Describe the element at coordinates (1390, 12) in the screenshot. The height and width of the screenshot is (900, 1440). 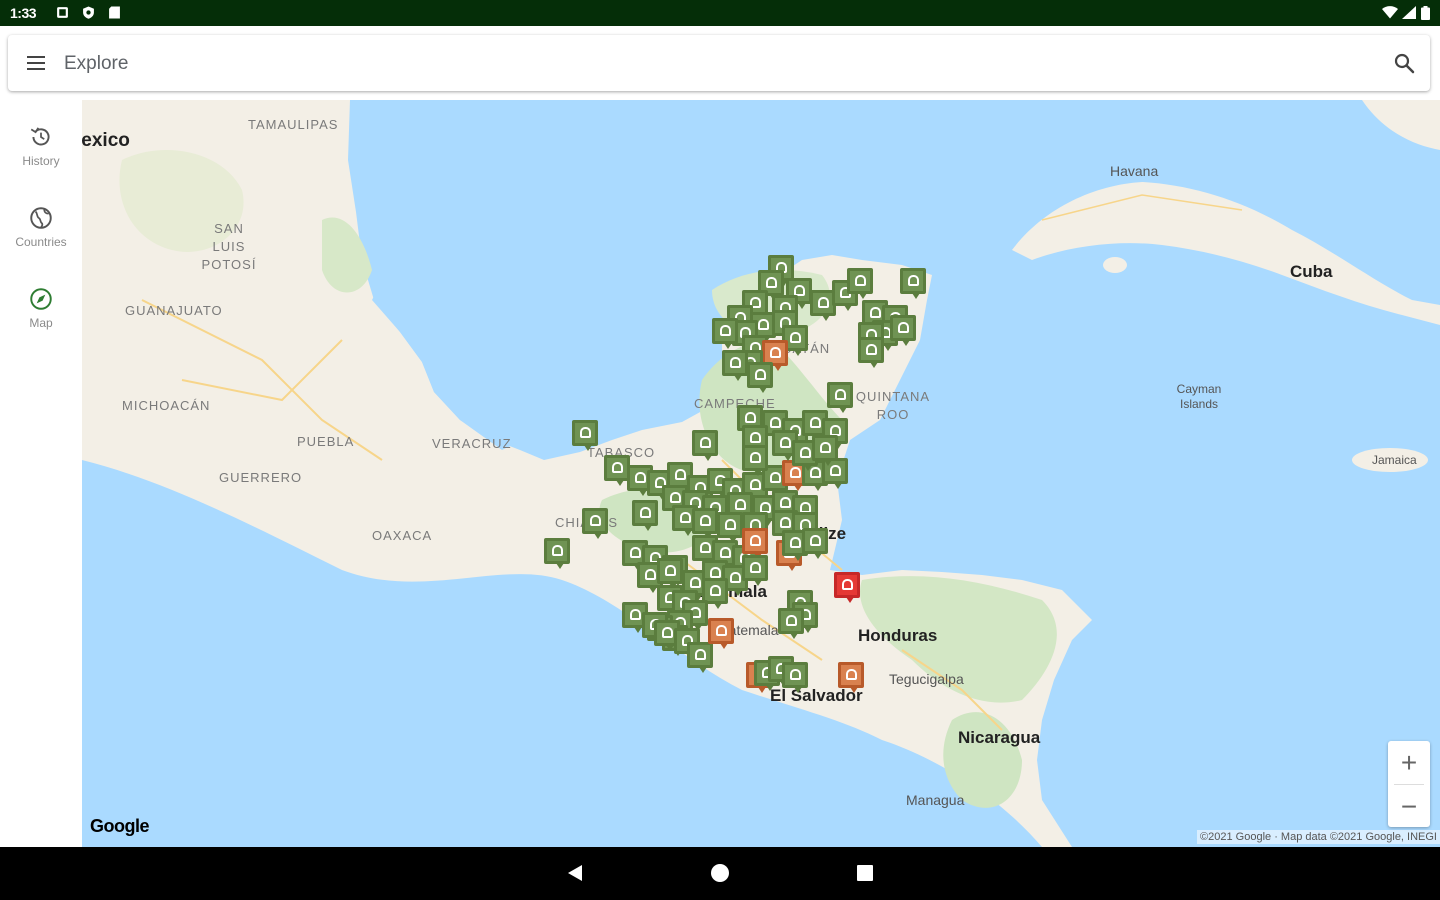
I see `wifi-icon` at that location.